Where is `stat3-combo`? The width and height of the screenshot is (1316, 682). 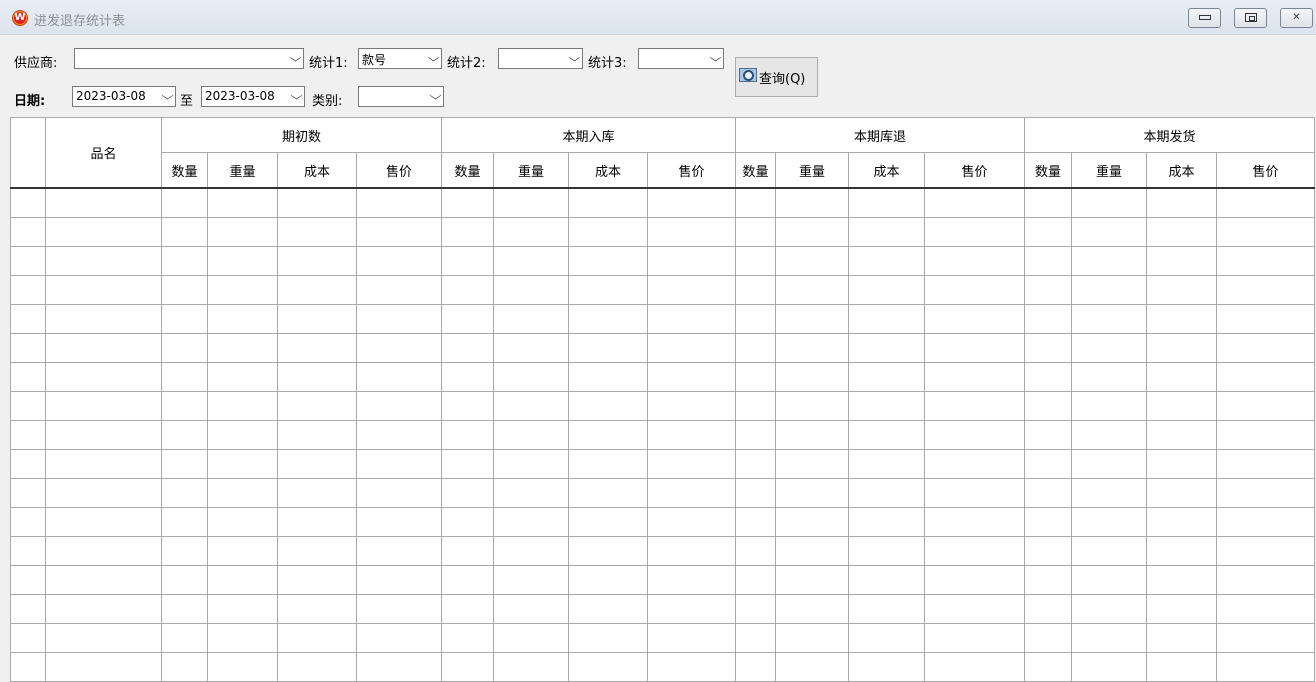
stat3-combo is located at coordinates (681, 58).